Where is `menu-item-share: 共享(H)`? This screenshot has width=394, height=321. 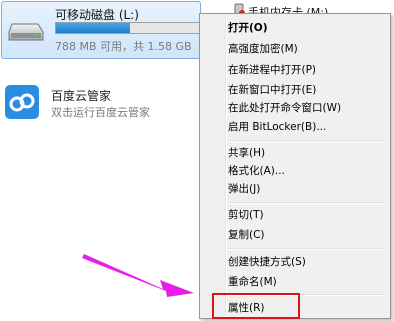
menu-item-share: 共享(H) is located at coordinates (295, 153).